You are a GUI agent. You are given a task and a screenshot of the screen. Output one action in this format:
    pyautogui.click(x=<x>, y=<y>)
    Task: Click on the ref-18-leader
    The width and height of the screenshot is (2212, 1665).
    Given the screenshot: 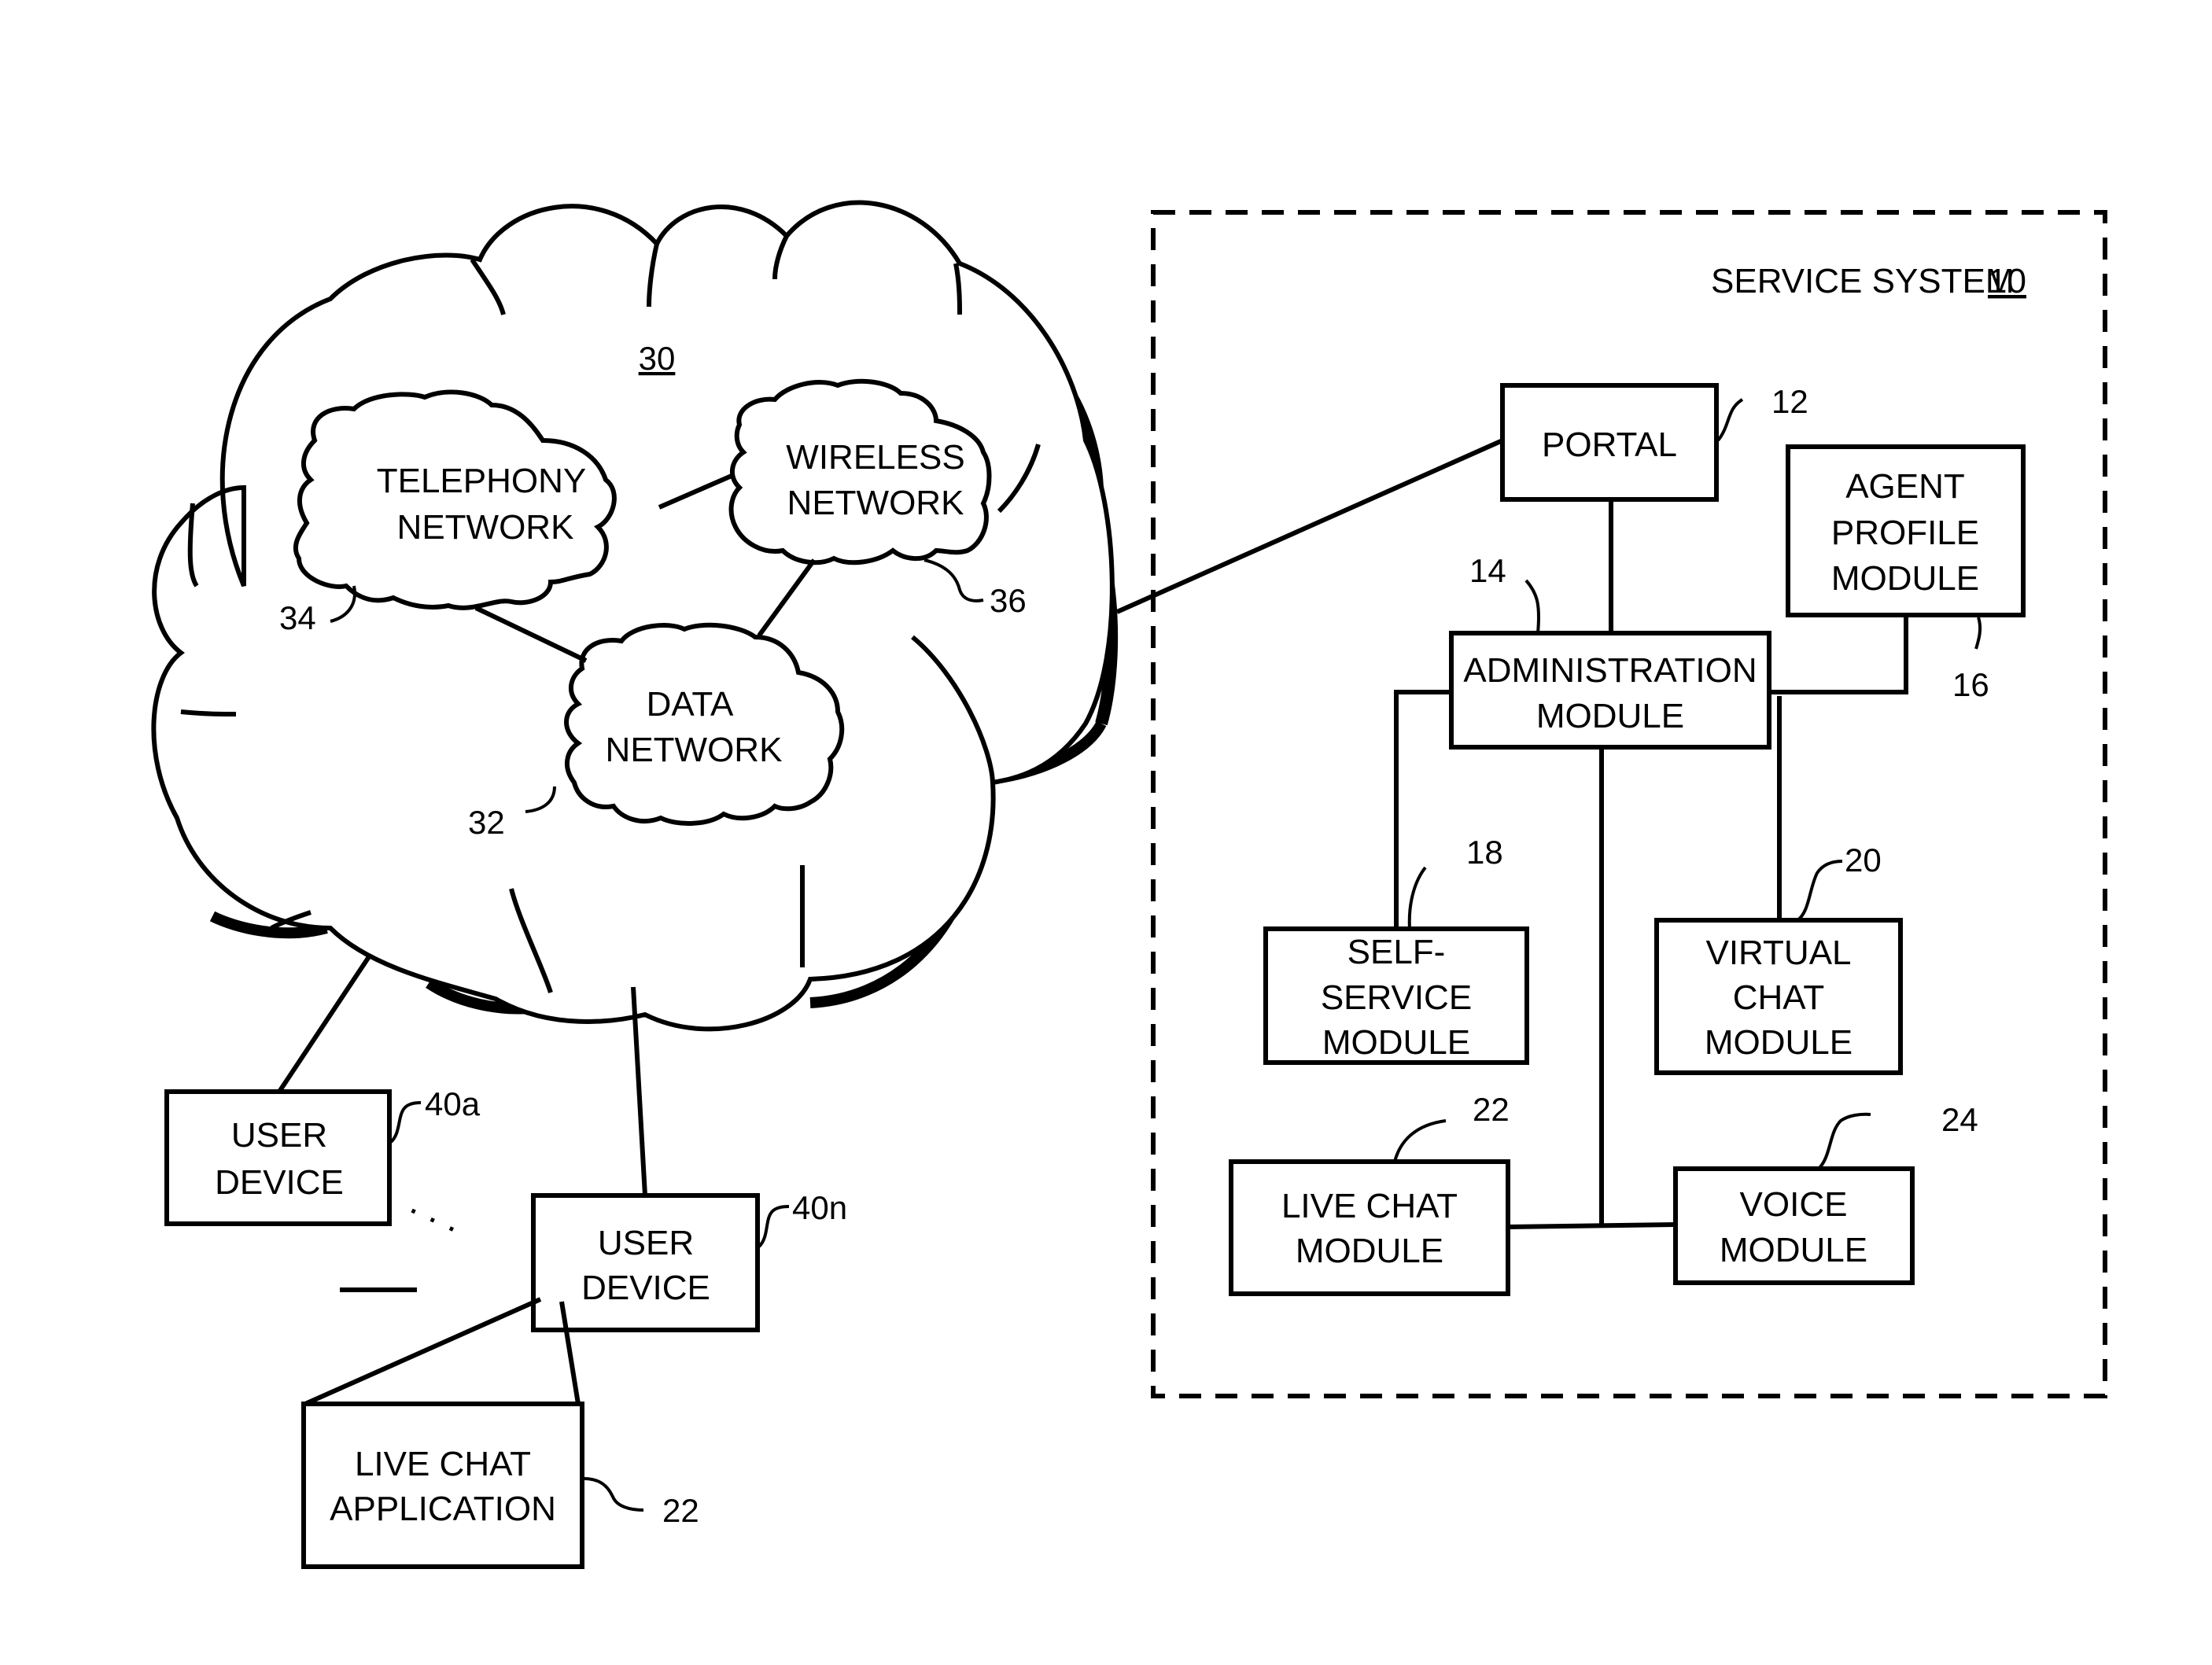 What is the action you would take?
    pyautogui.click(x=1417, y=898)
    